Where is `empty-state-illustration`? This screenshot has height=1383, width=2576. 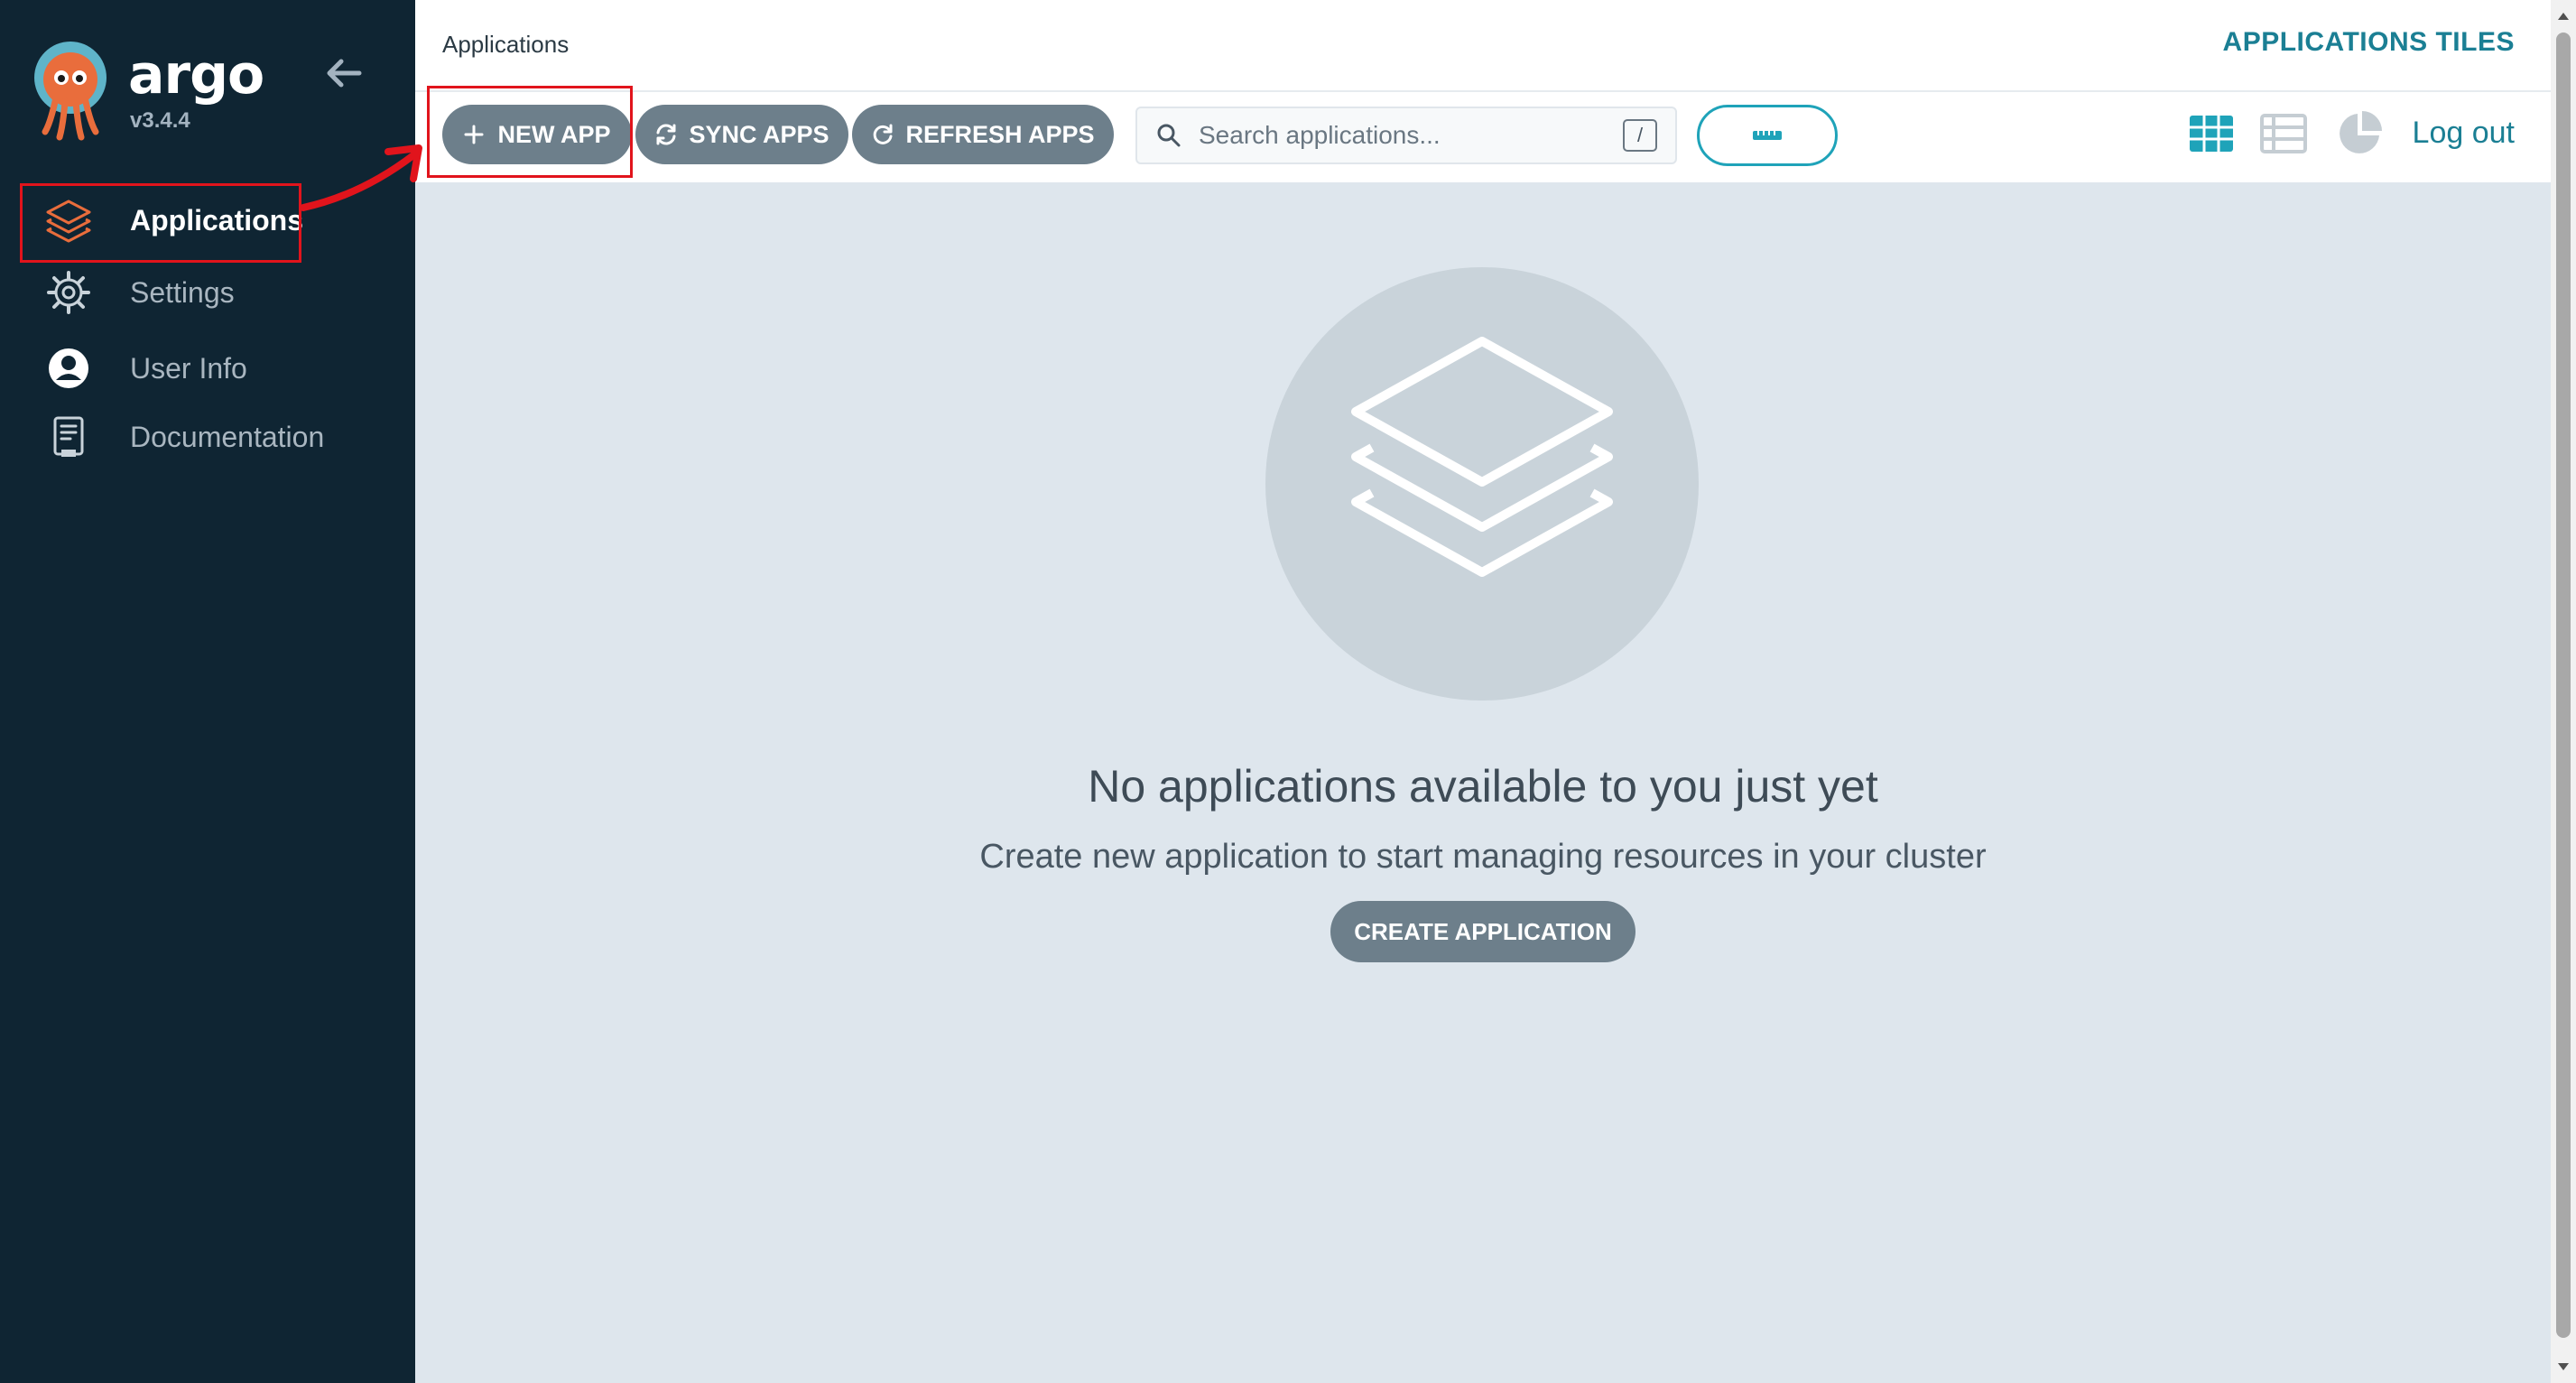 empty-state-illustration is located at coordinates (1482, 484).